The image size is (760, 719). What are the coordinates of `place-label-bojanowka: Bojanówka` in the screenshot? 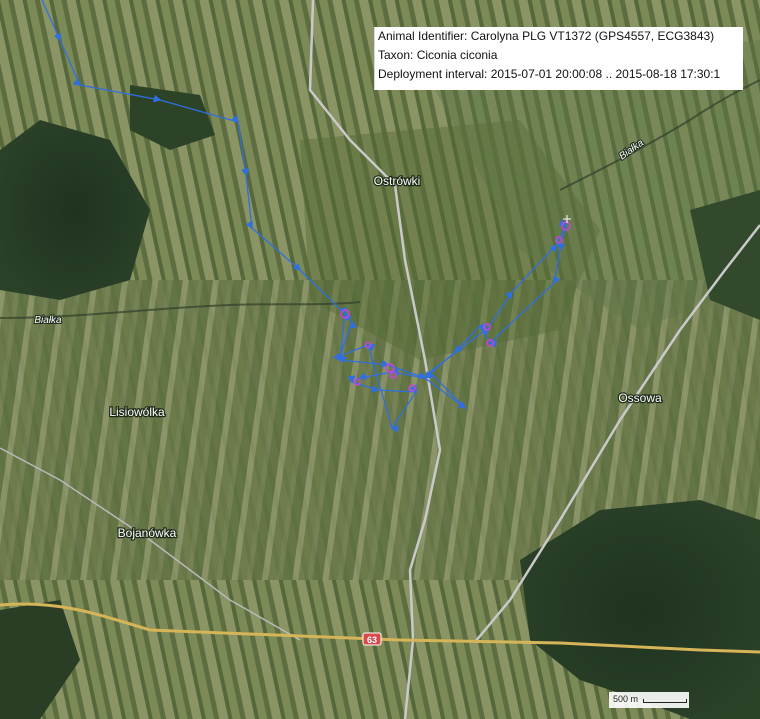 It's located at (147, 533).